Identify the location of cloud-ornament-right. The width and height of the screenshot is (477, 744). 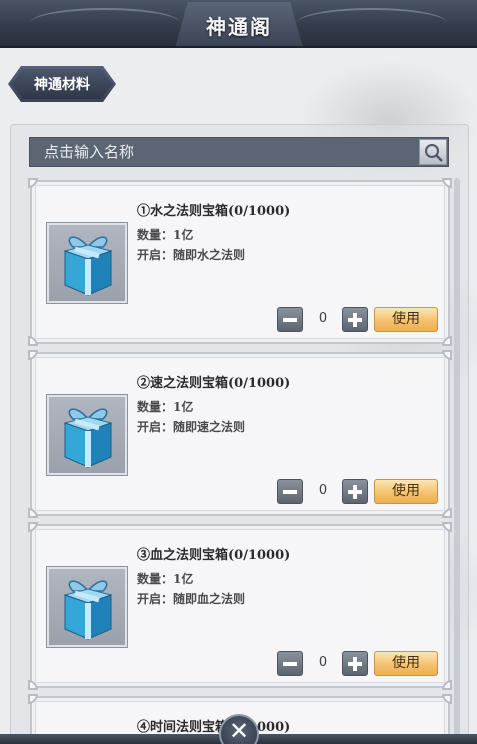
(372, 23).